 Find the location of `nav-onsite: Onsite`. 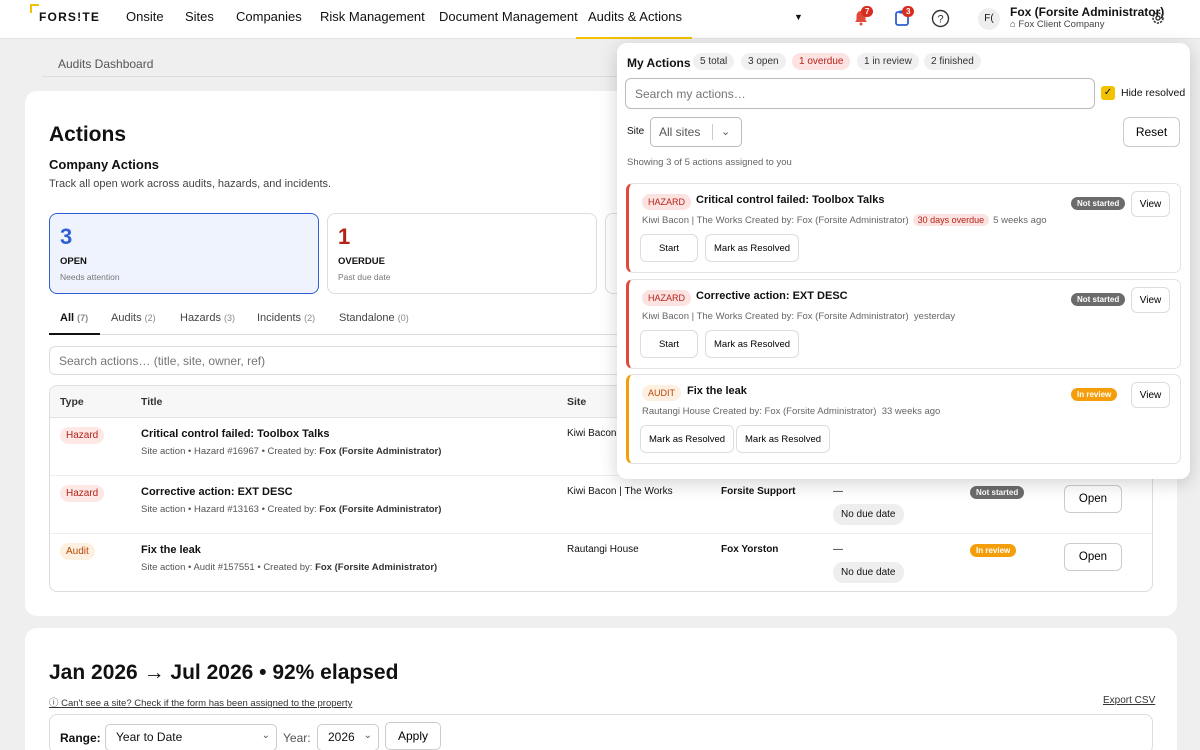

nav-onsite: Onsite is located at coordinates (145, 16).